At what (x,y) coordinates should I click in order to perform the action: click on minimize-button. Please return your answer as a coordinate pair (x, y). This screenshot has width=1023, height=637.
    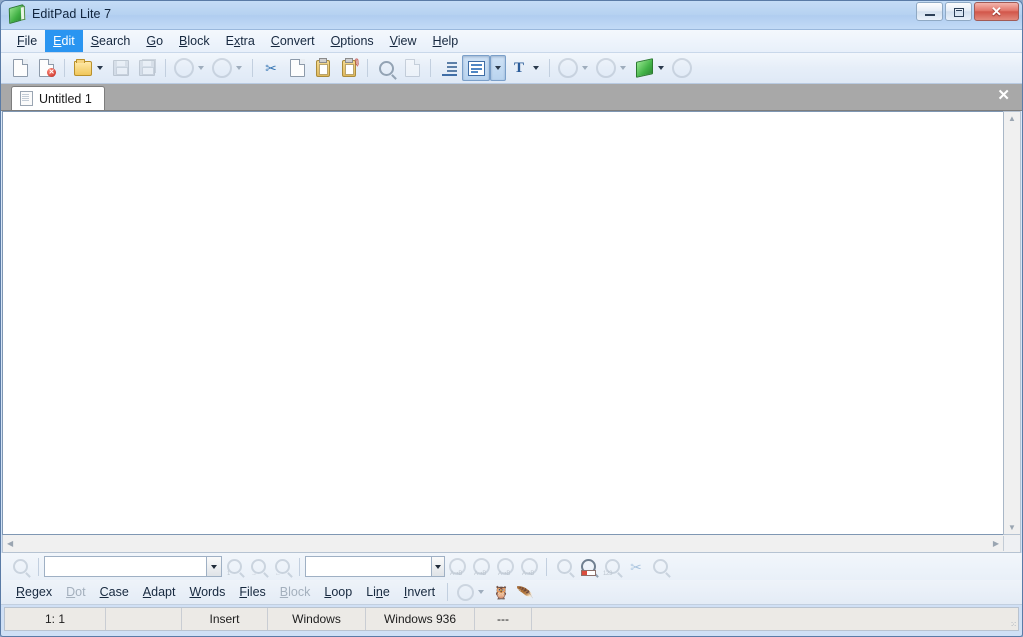
    Looking at the image, I should click on (929, 11).